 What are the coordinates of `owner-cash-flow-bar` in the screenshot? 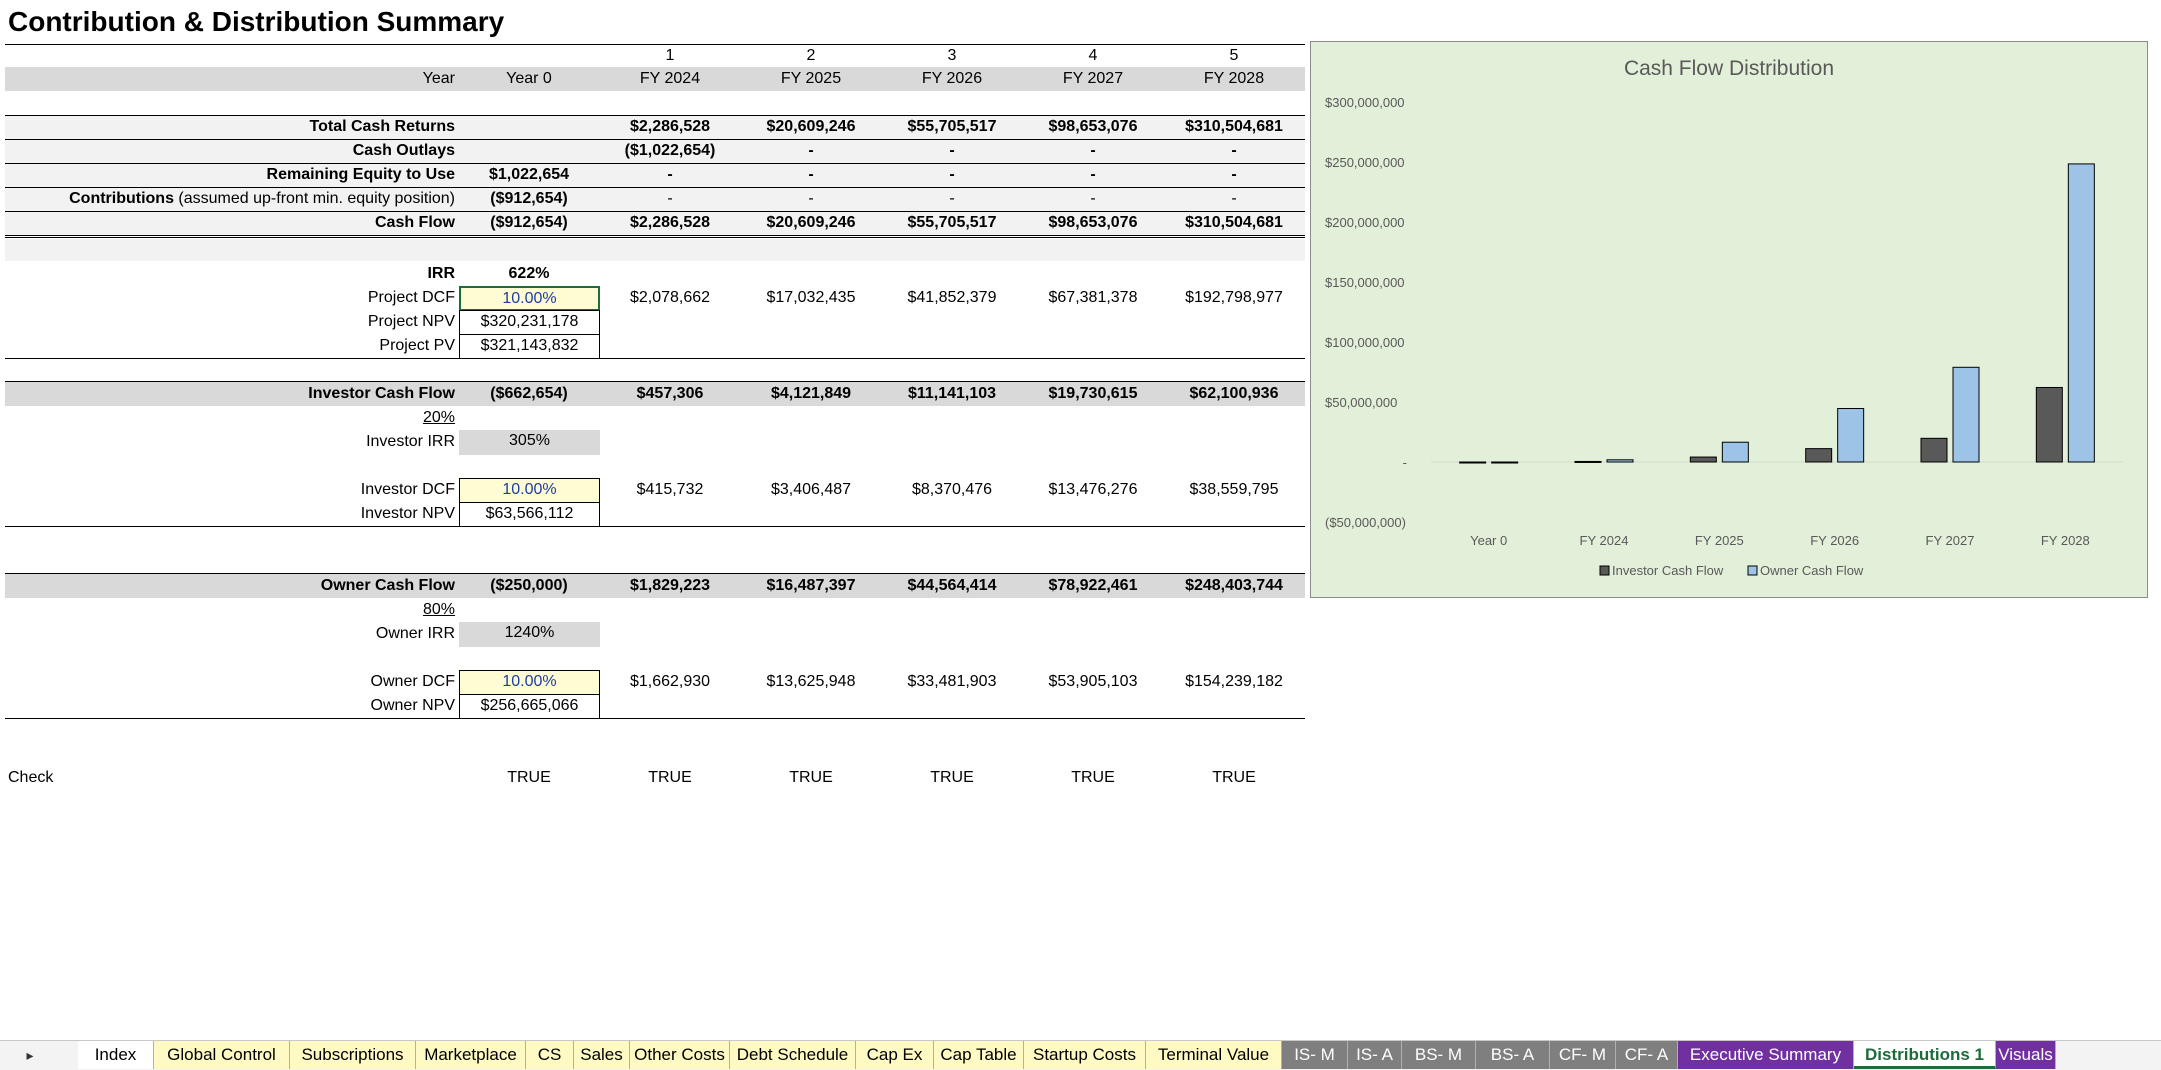 It's located at (1851, 435).